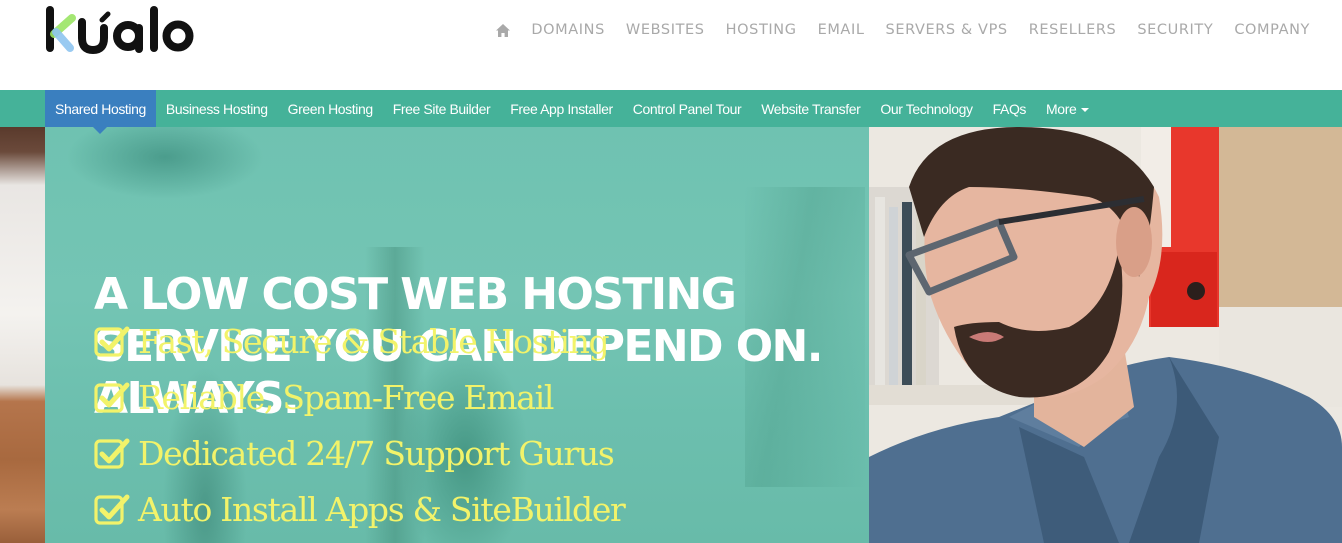  Describe the element at coordinates (346, 397) in the screenshot. I see `feature-label: Reliable, Spam-Free Email` at that location.